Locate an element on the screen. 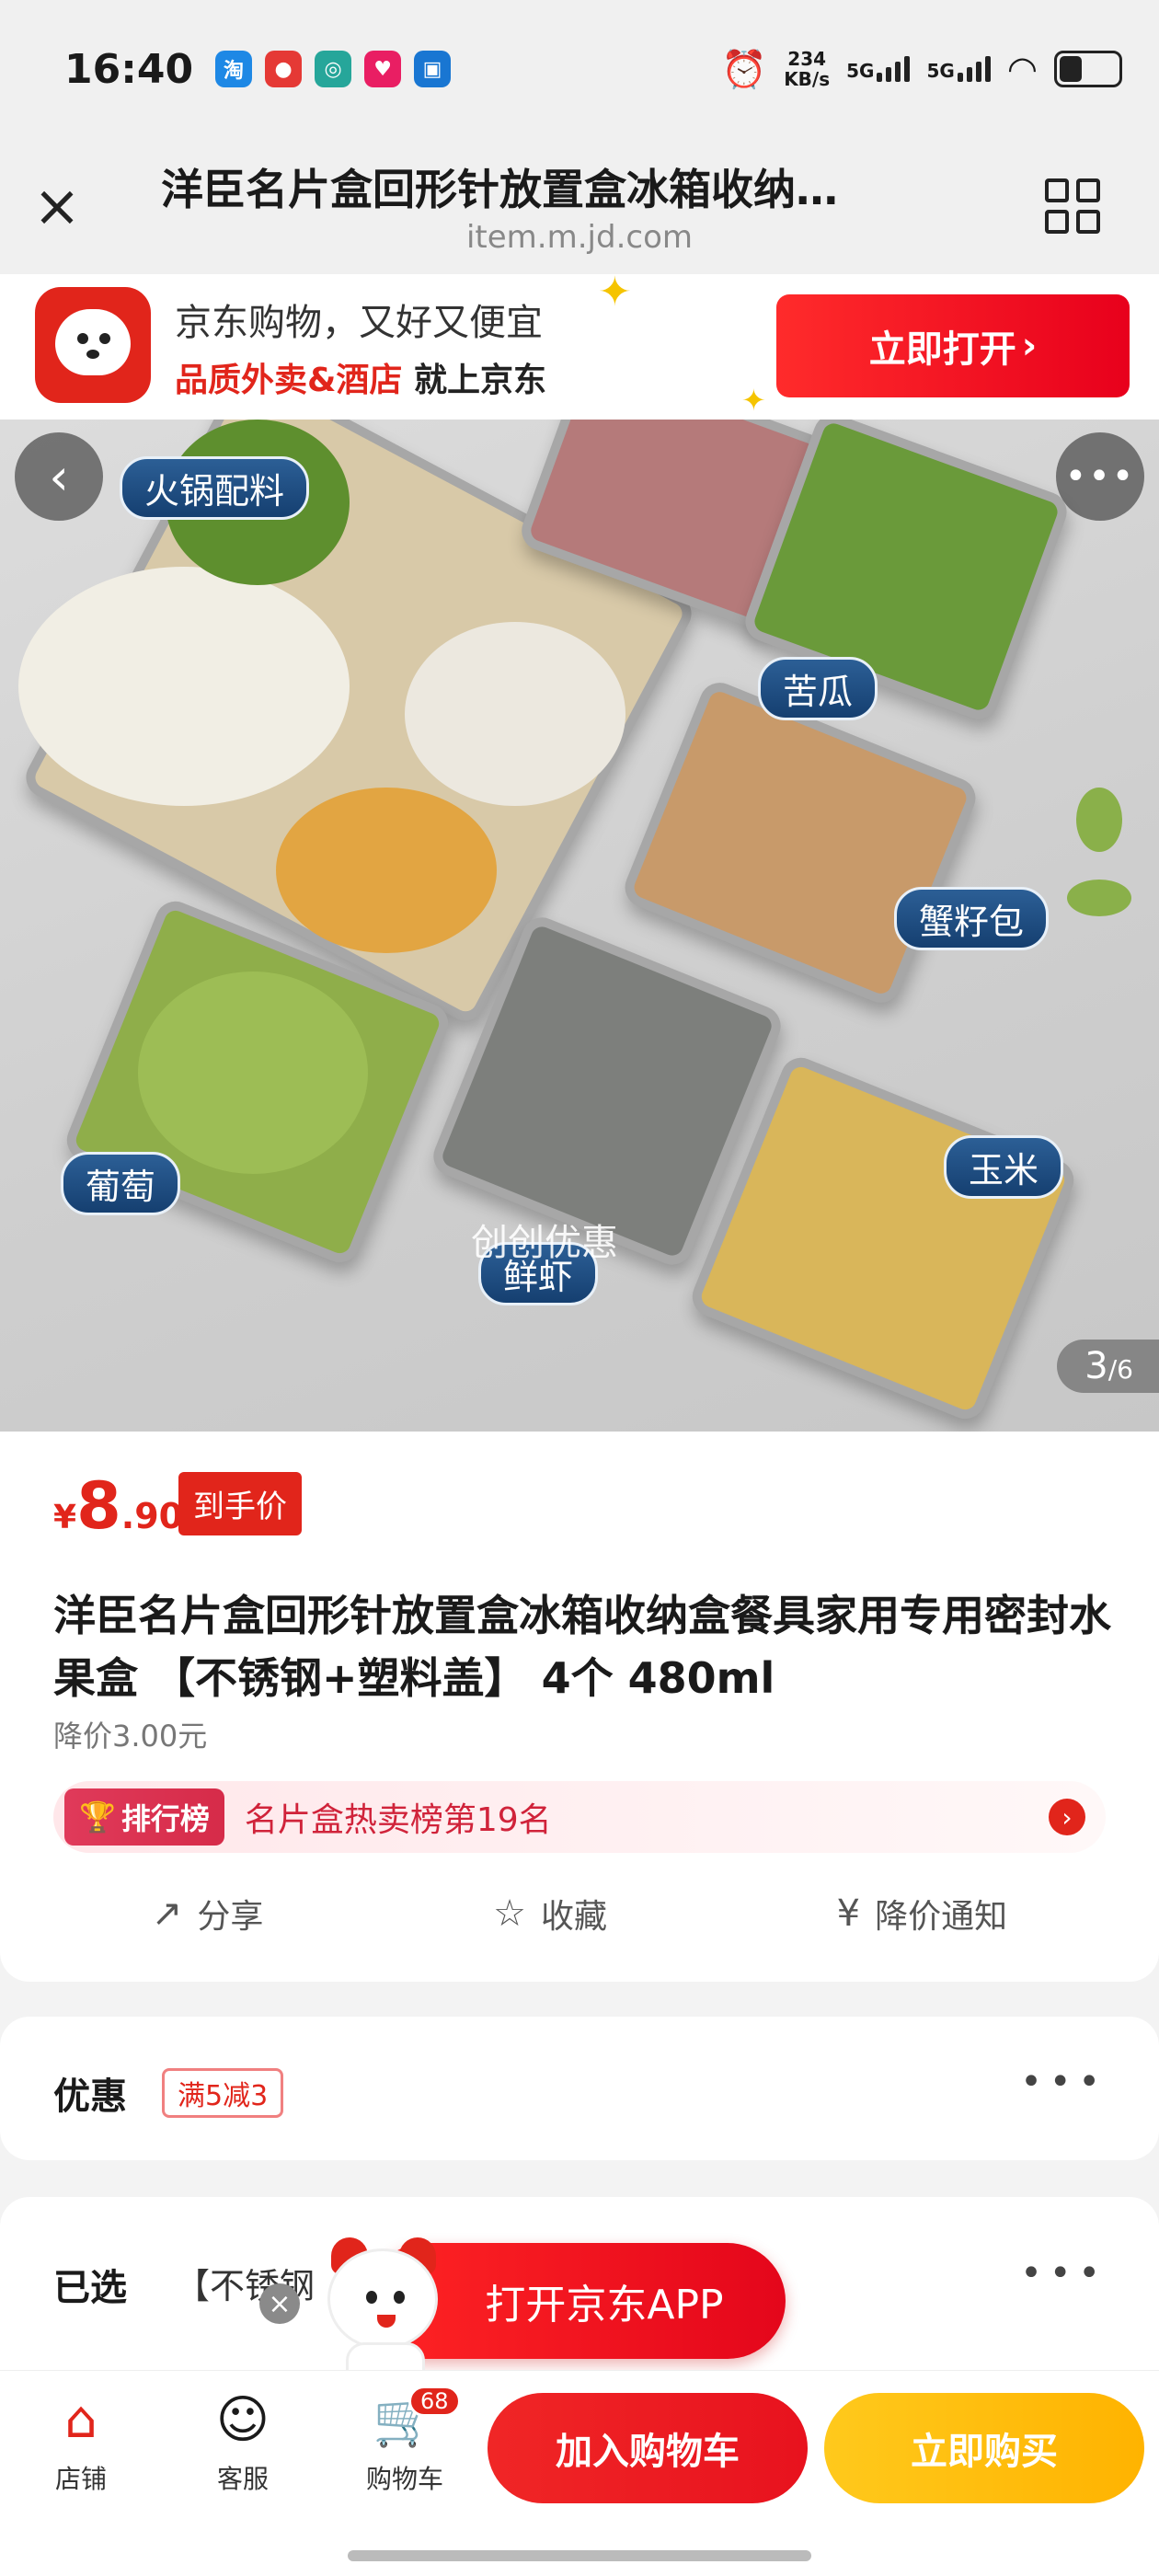 The width and height of the screenshot is (1159, 2576). action-row: ↗ 分享 ☆ 收藏 ¥ 降价通知 is located at coordinates (579, 1914).